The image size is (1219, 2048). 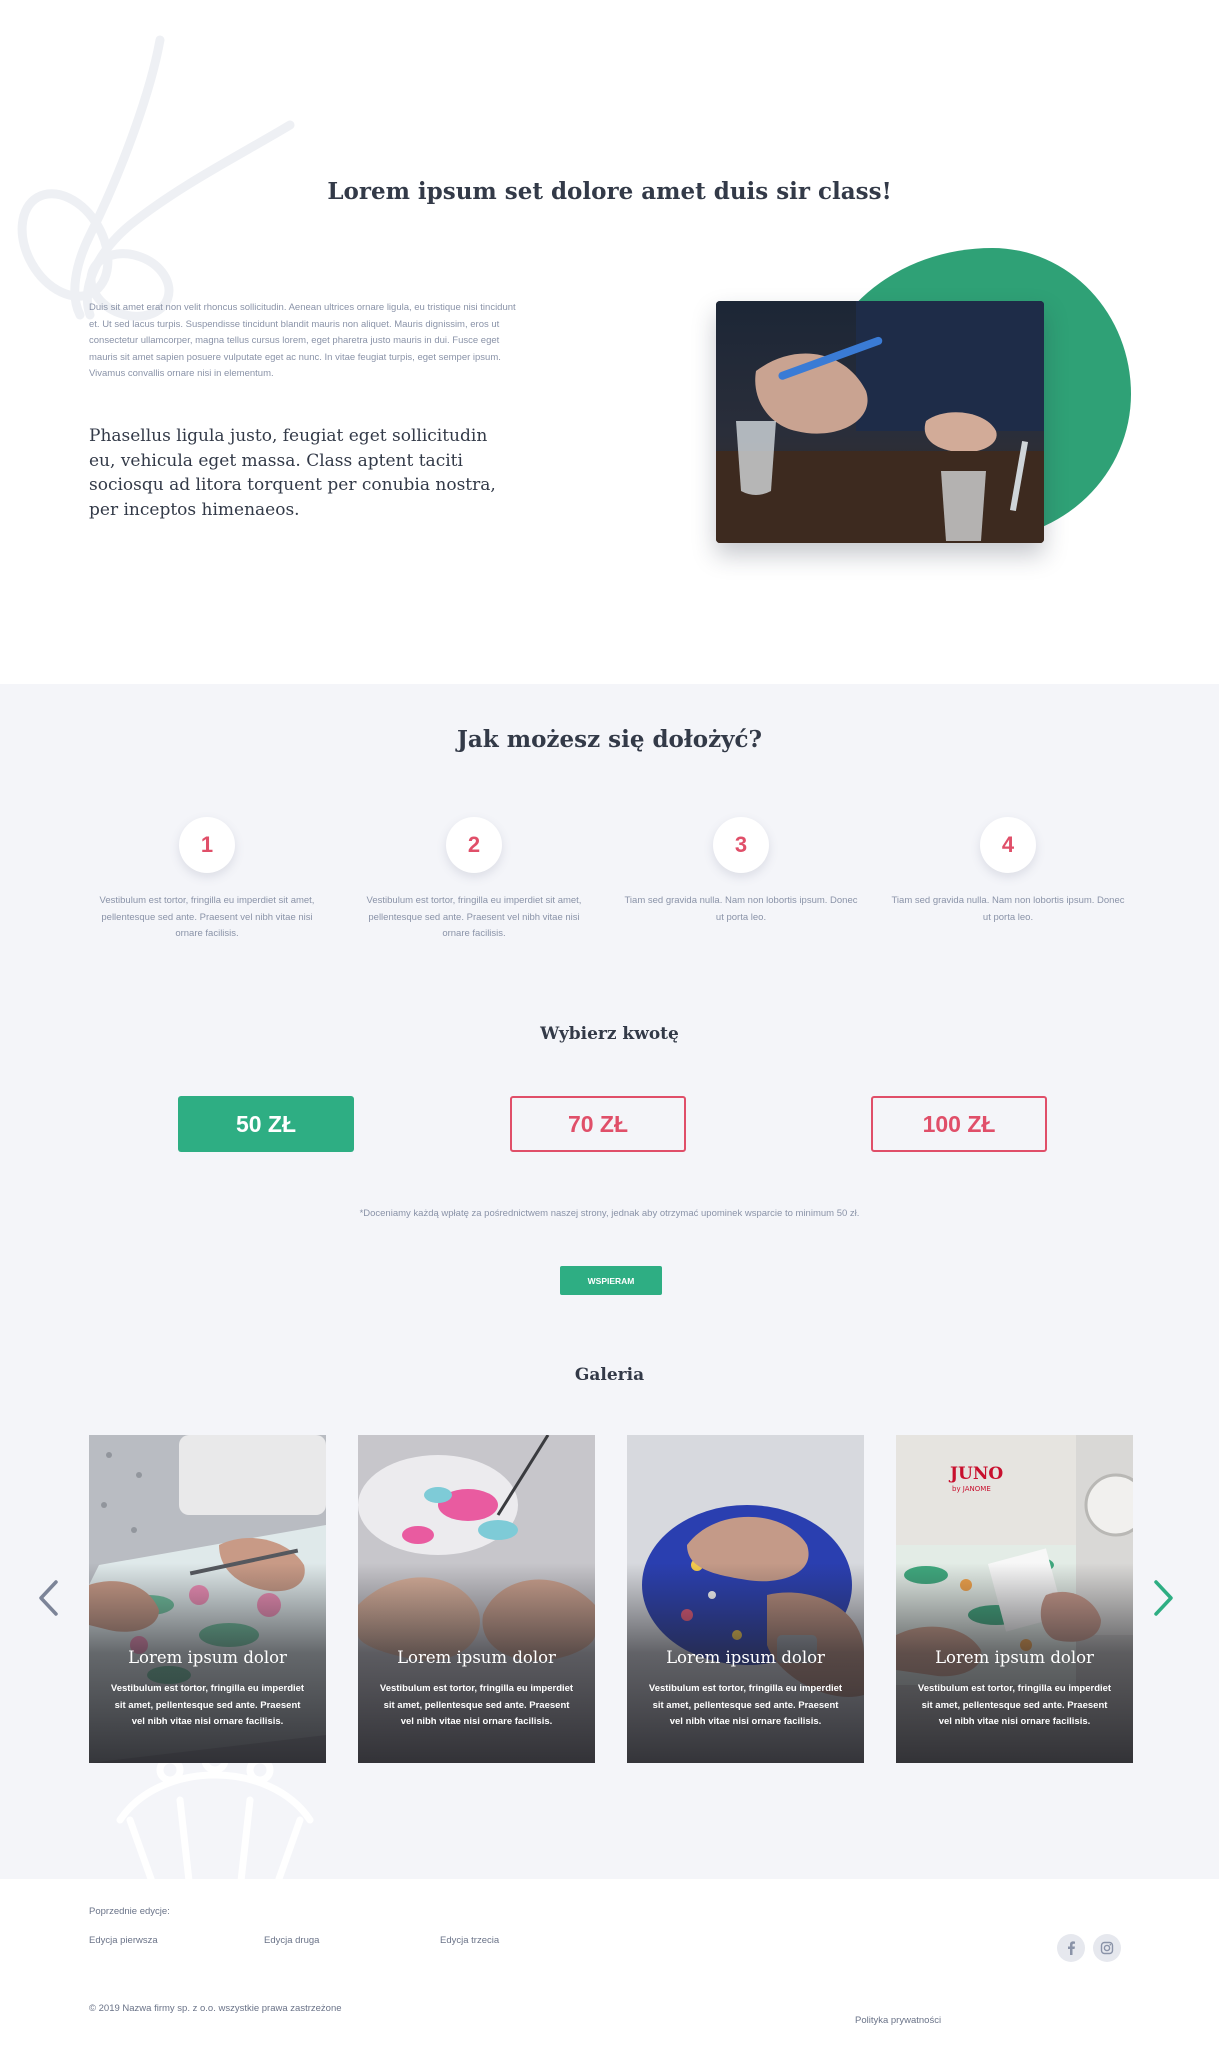 I want to click on footer-link-edition-1: Edycja pierwsza, so click(x=123, y=1940).